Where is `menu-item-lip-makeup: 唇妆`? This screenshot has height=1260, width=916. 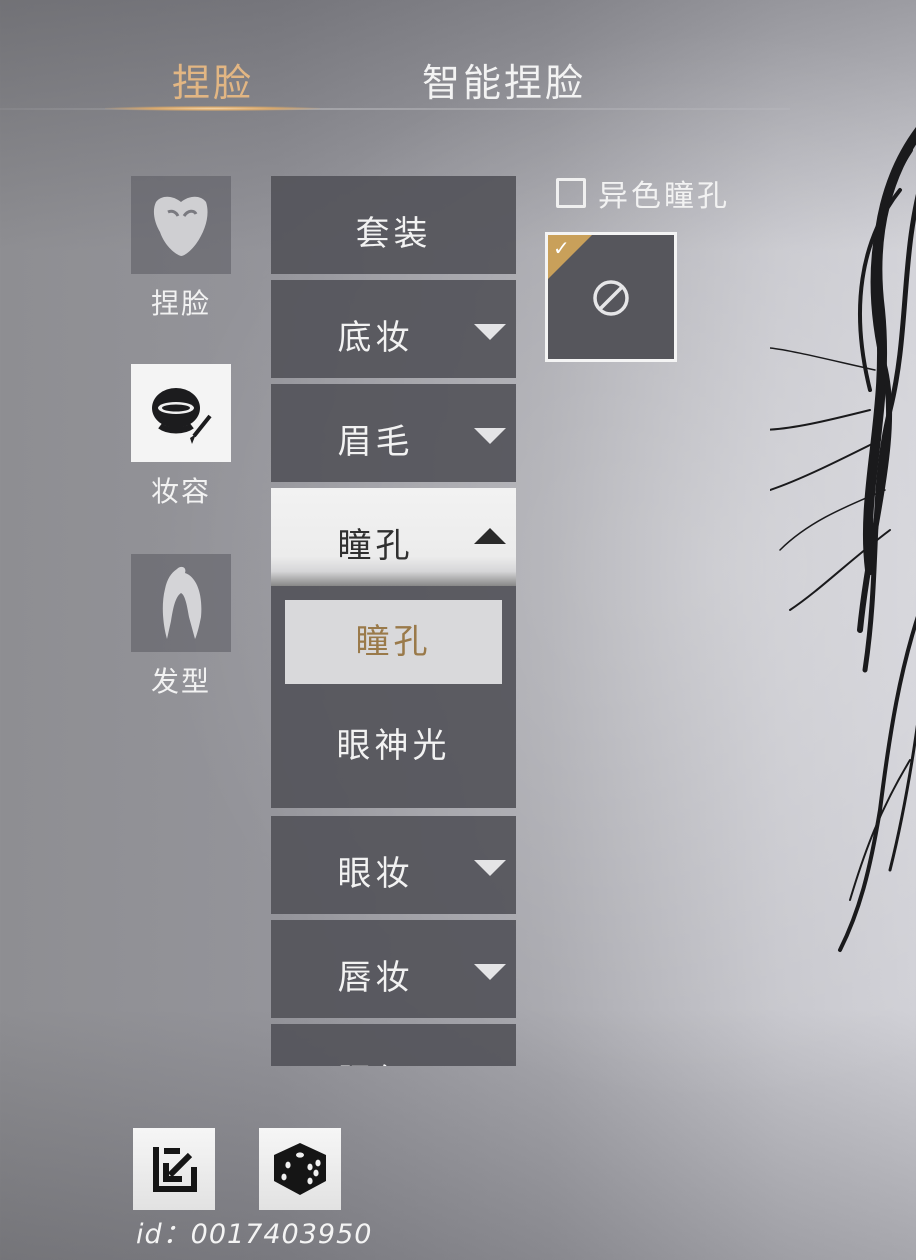 menu-item-lip-makeup: 唇妆 is located at coordinates (393, 969).